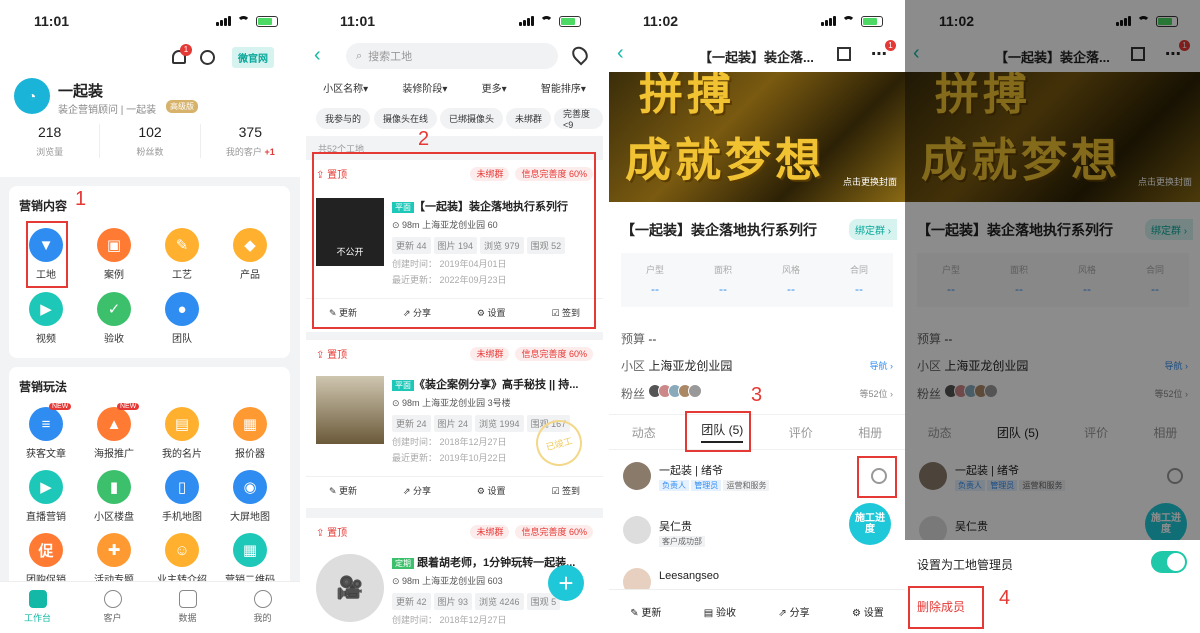 This screenshot has width=1200, height=633. Describe the element at coordinates (114, 487) in the screenshot. I see `building-icon: ▮` at that location.